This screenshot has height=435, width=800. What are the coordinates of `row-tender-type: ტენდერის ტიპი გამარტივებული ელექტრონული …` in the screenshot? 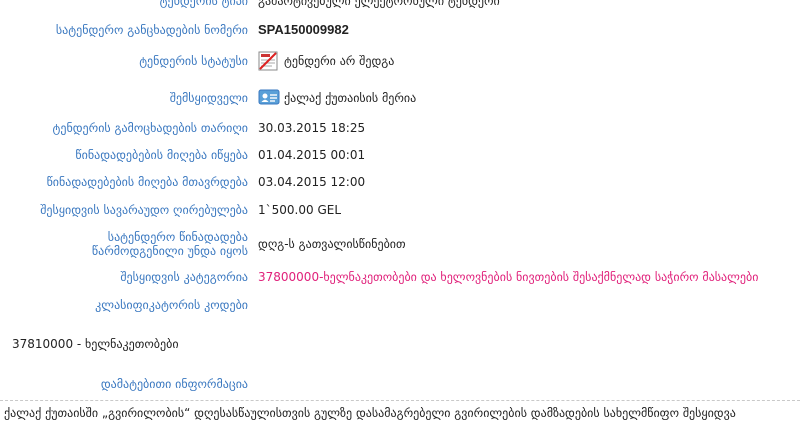 It's located at (400, 4).